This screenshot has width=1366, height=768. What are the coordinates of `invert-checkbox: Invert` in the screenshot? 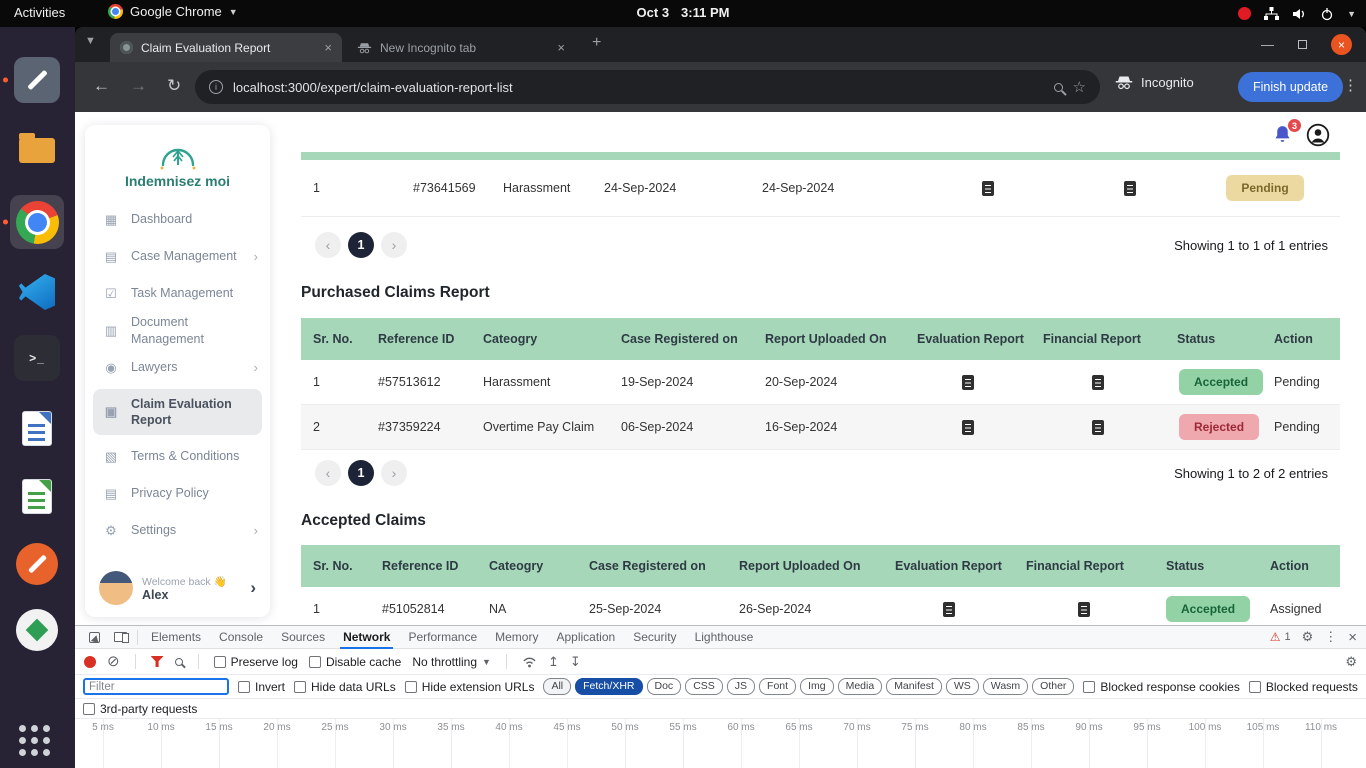 It's located at (261, 687).